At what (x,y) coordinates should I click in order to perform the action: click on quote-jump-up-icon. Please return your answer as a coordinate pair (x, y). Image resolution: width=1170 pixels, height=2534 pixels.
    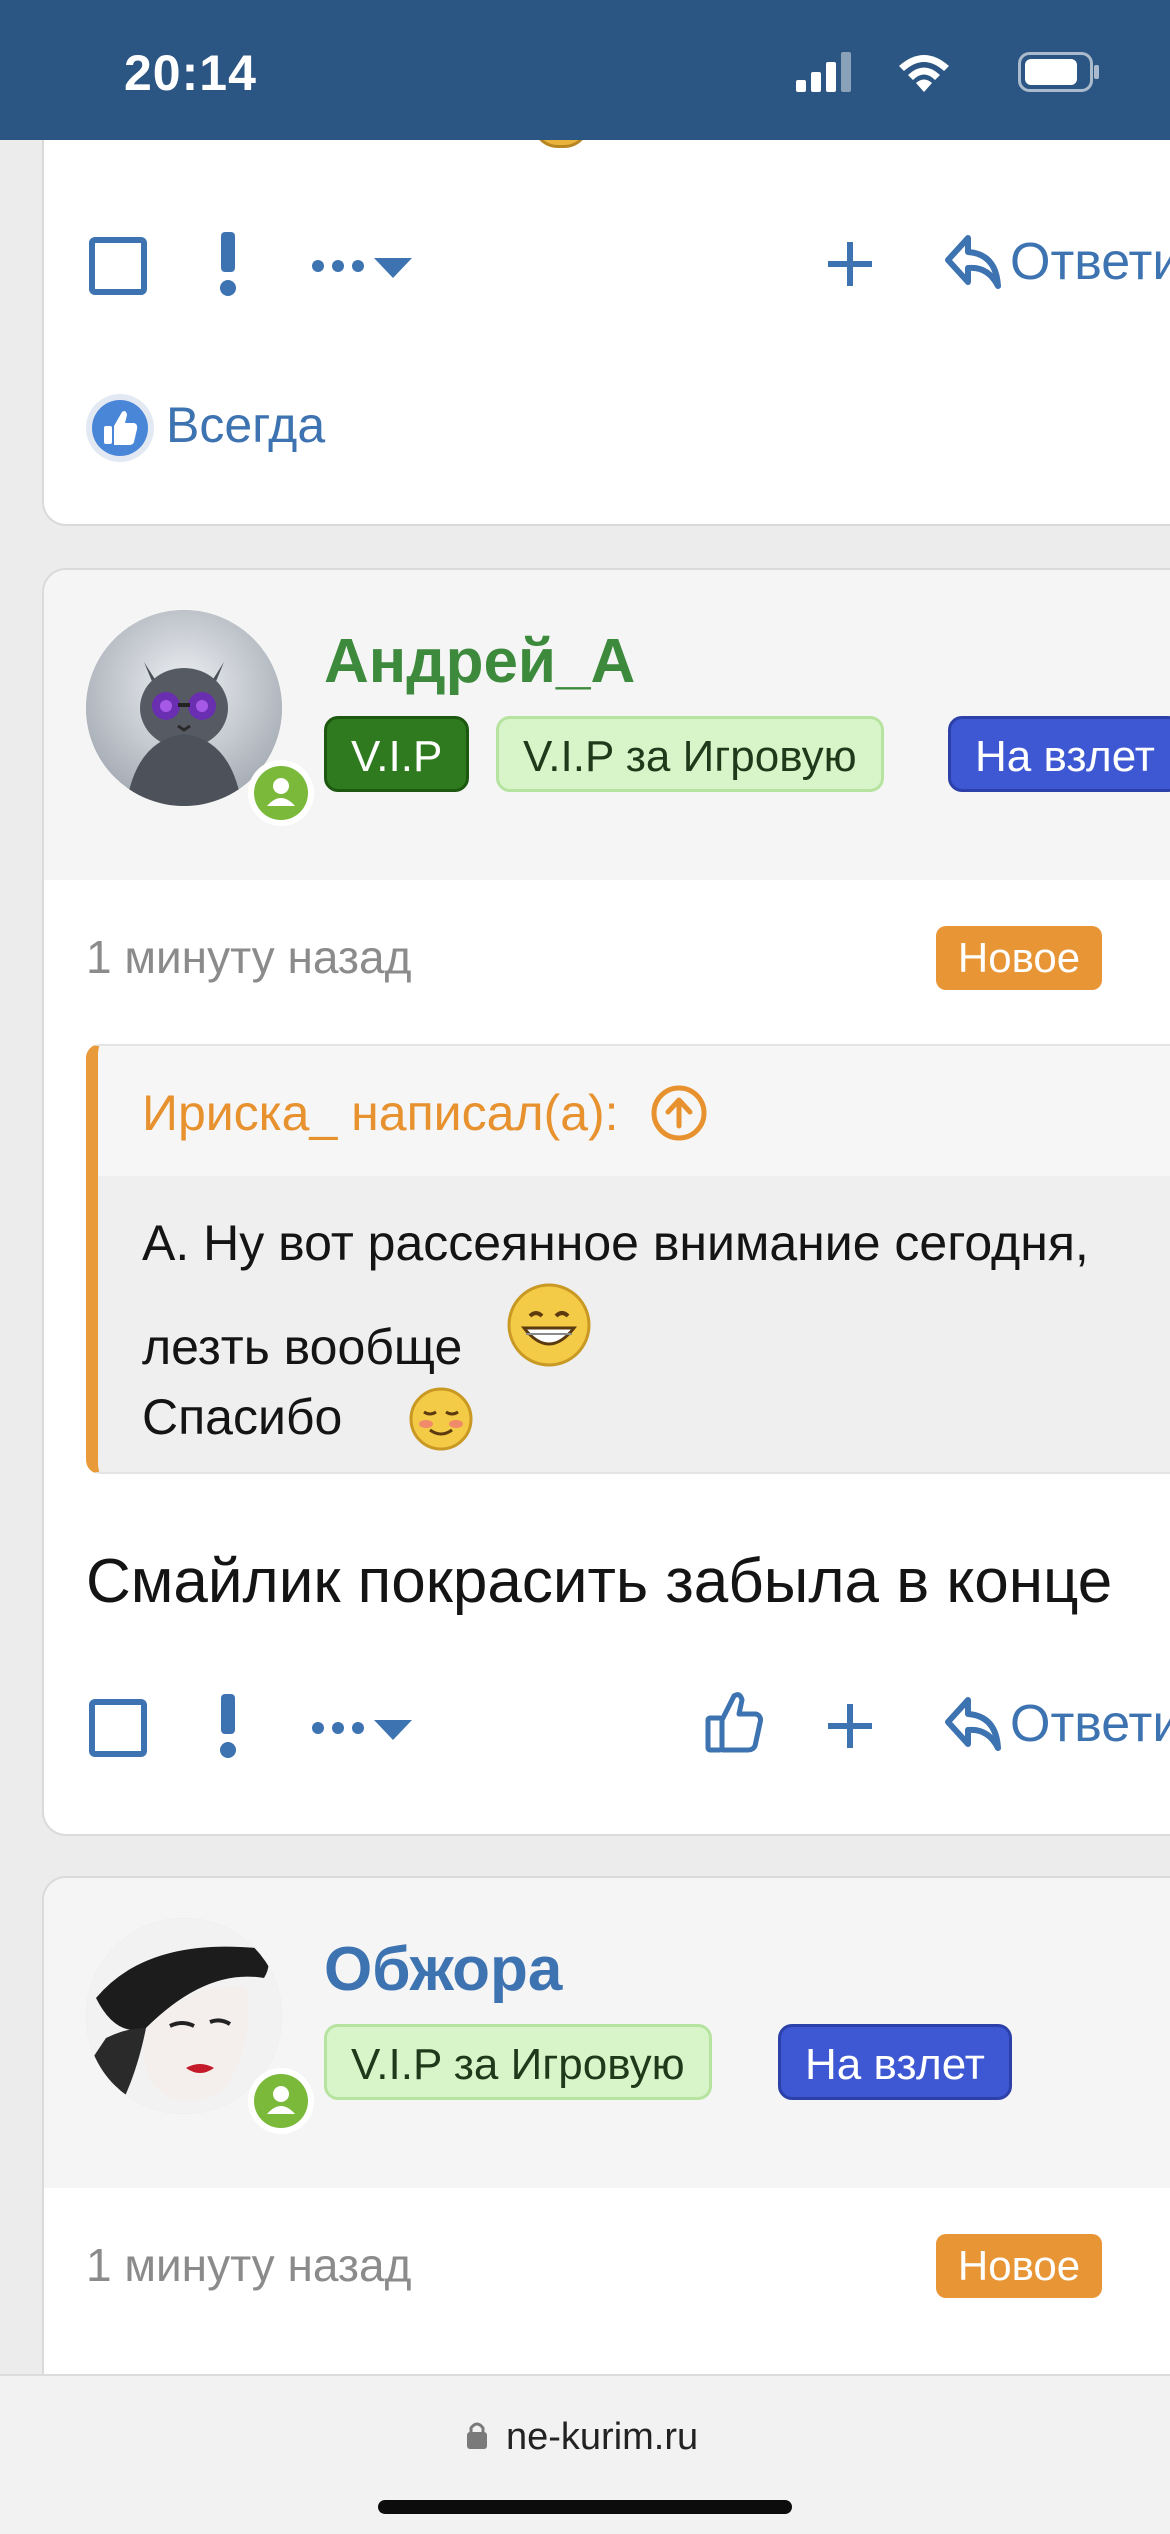
    Looking at the image, I should click on (679, 1113).